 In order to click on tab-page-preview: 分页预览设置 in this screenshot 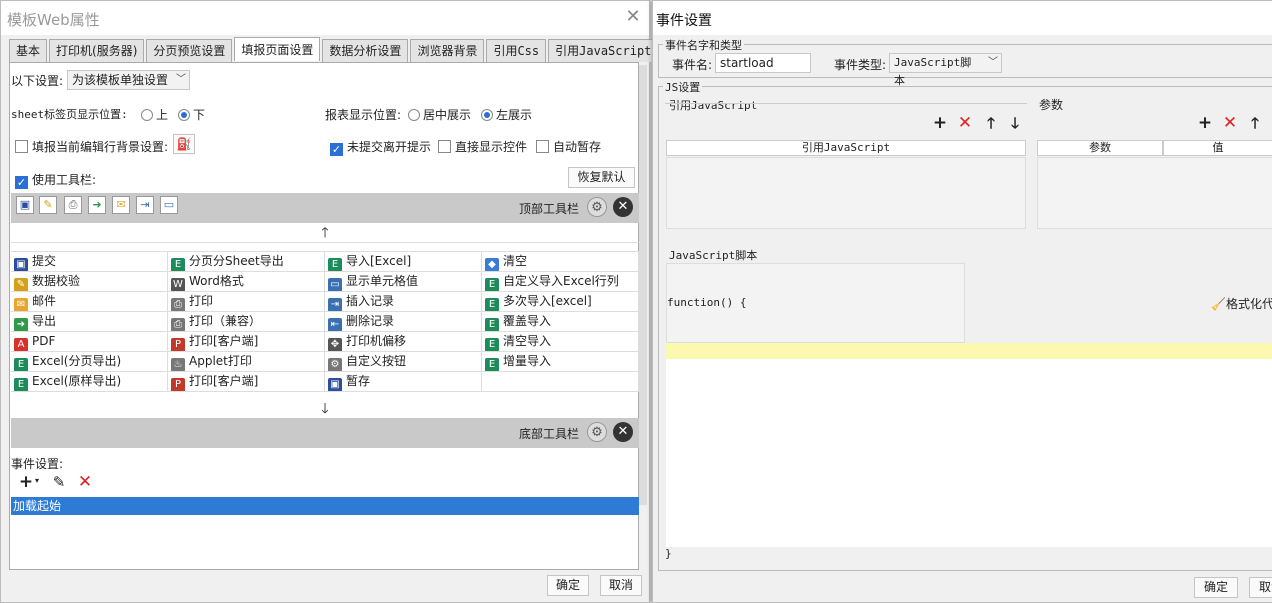, I will do `click(189, 50)`.